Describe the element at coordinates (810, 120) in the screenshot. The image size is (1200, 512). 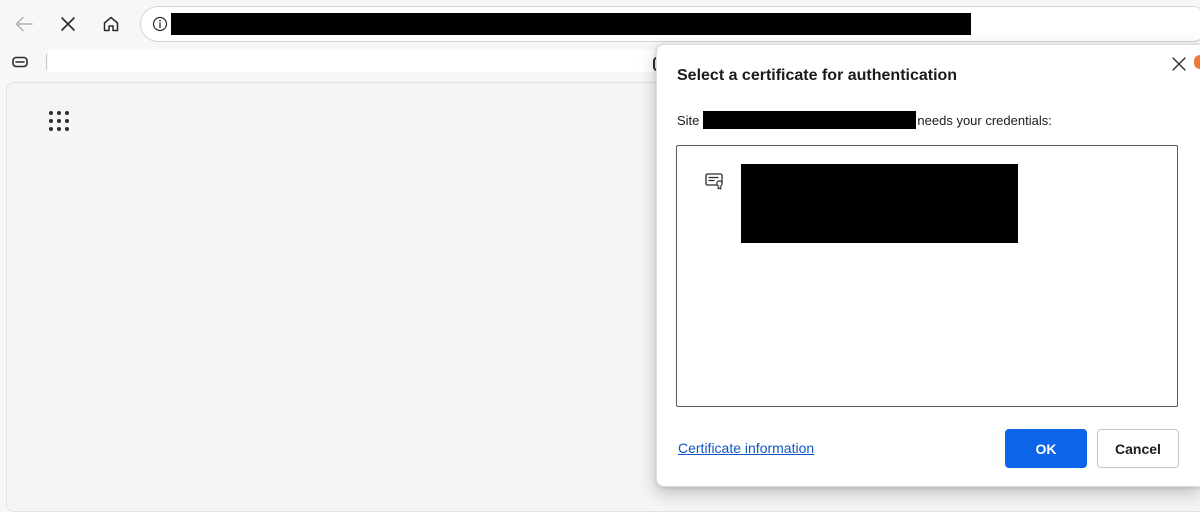
I see `site-name-redacted` at that location.